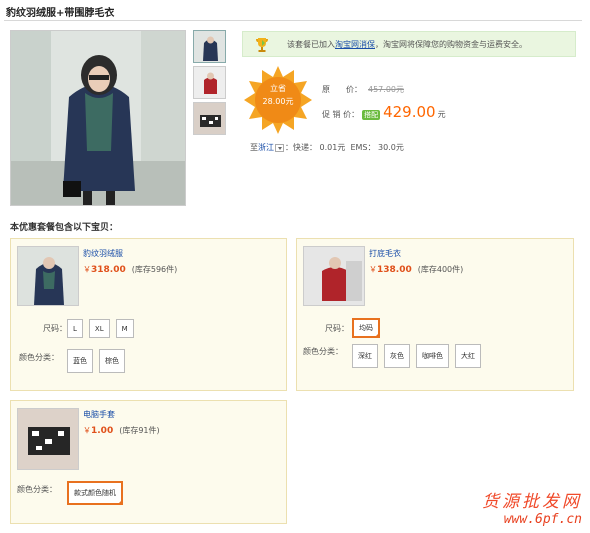  Describe the element at coordinates (542, 519) in the screenshot. I see `watermark-url: www.6pf.cn` at that location.